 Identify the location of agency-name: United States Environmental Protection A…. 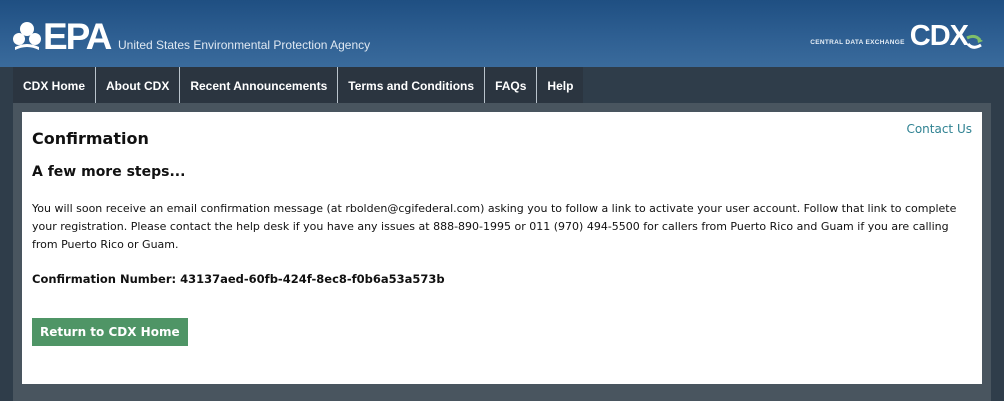
(244, 45).